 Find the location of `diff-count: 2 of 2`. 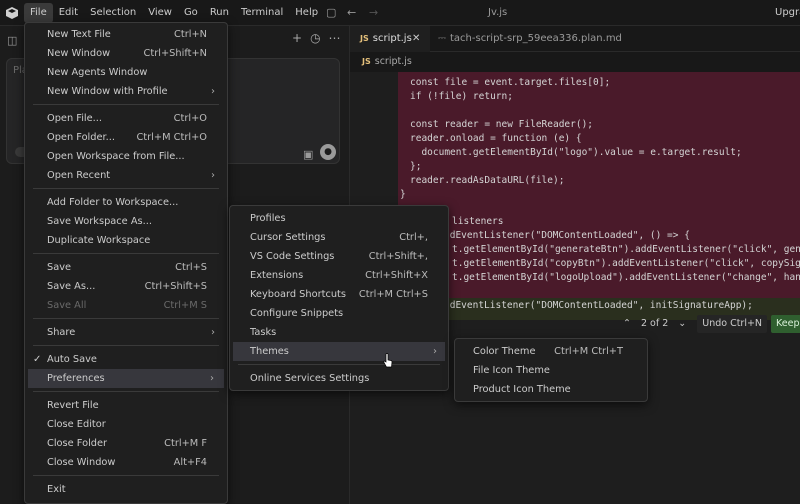

diff-count: 2 of 2 is located at coordinates (654, 323).